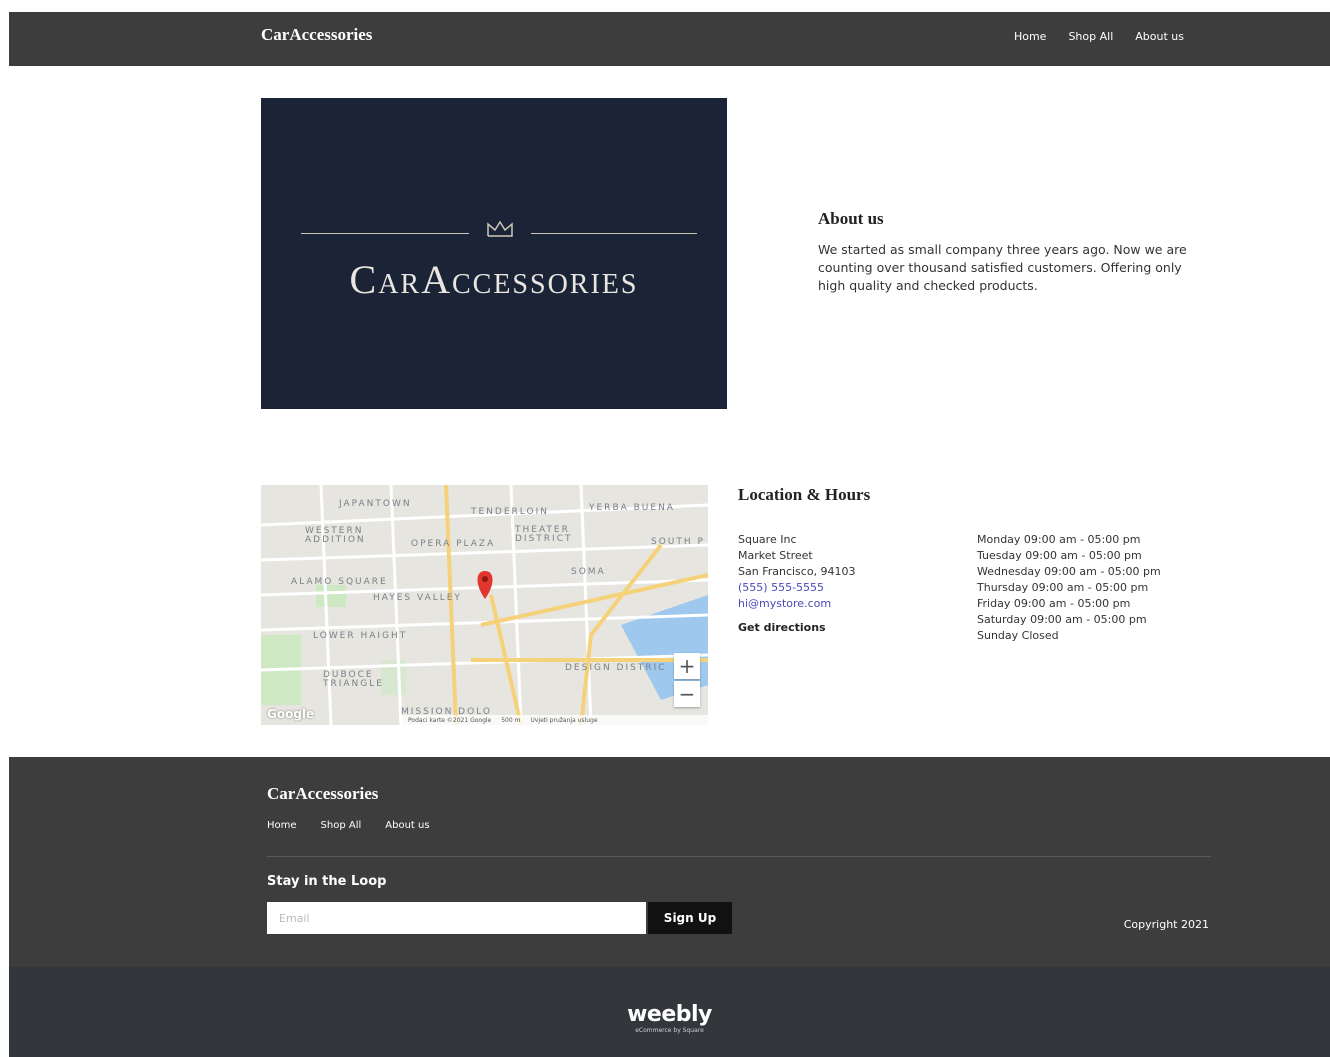 The image size is (1330, 1057). What do you see at coordinates (335, 535) in the screenshot?
I see `map-label: WESTERN ADDITION` at bounding box center [335, 535].